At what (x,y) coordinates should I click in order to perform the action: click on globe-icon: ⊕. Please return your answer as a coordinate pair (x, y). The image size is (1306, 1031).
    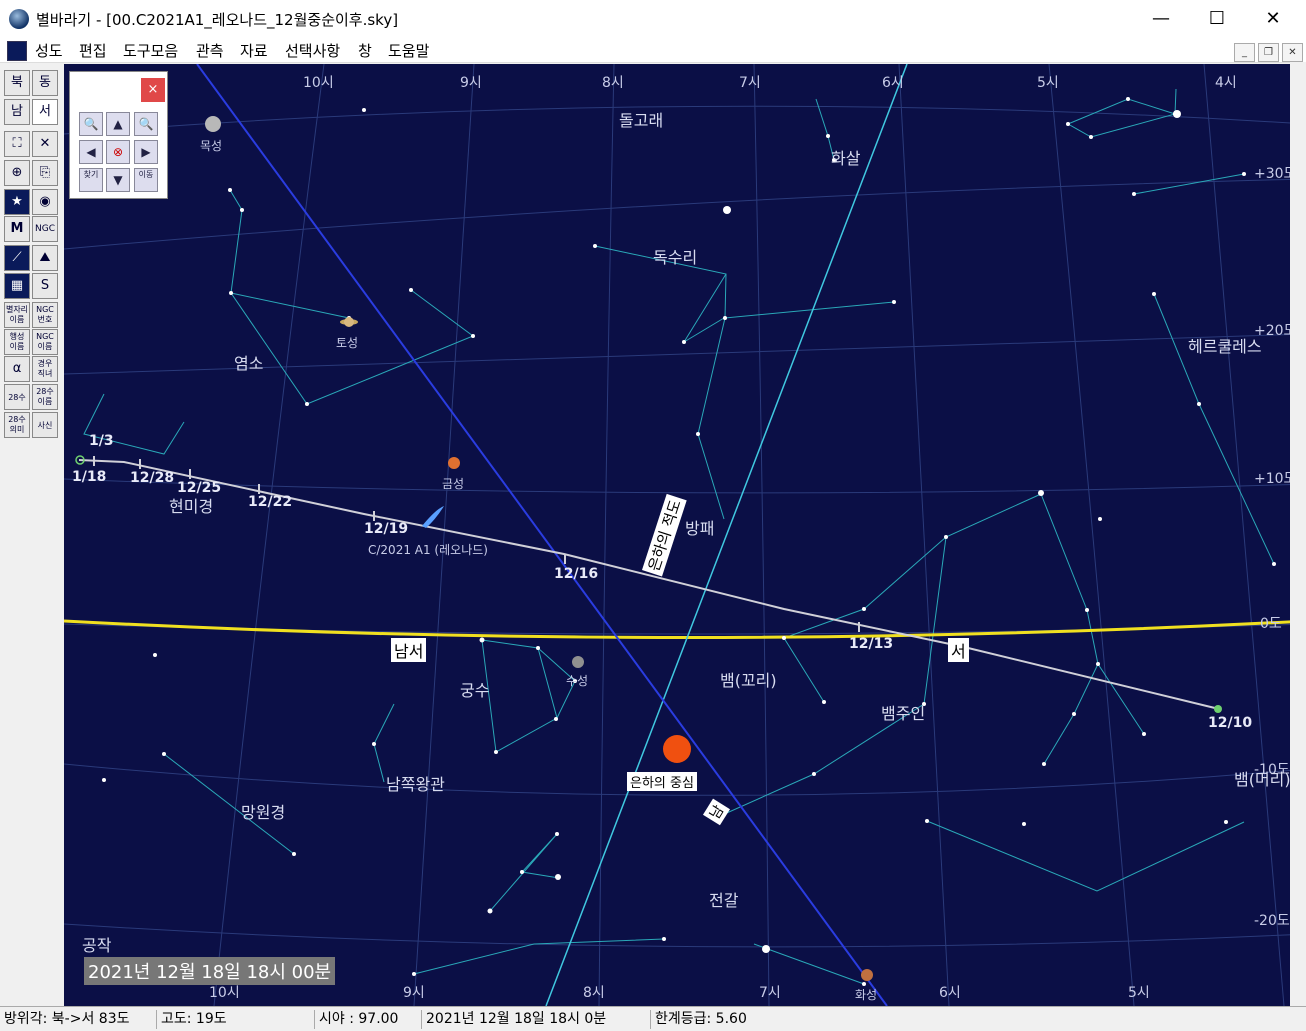
    Looking at the image, I should click on (17, 173).